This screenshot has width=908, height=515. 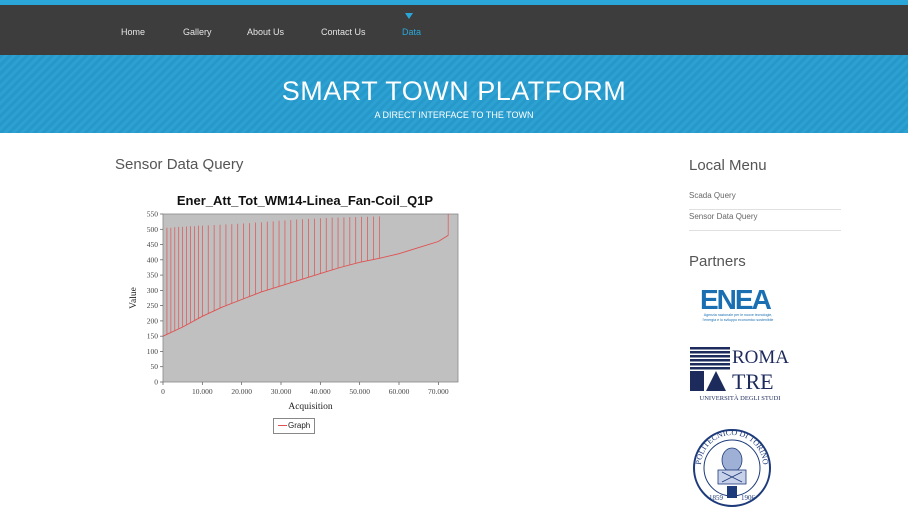 I want to click on seal-year-right: 1906, so click(x=748, y=498).